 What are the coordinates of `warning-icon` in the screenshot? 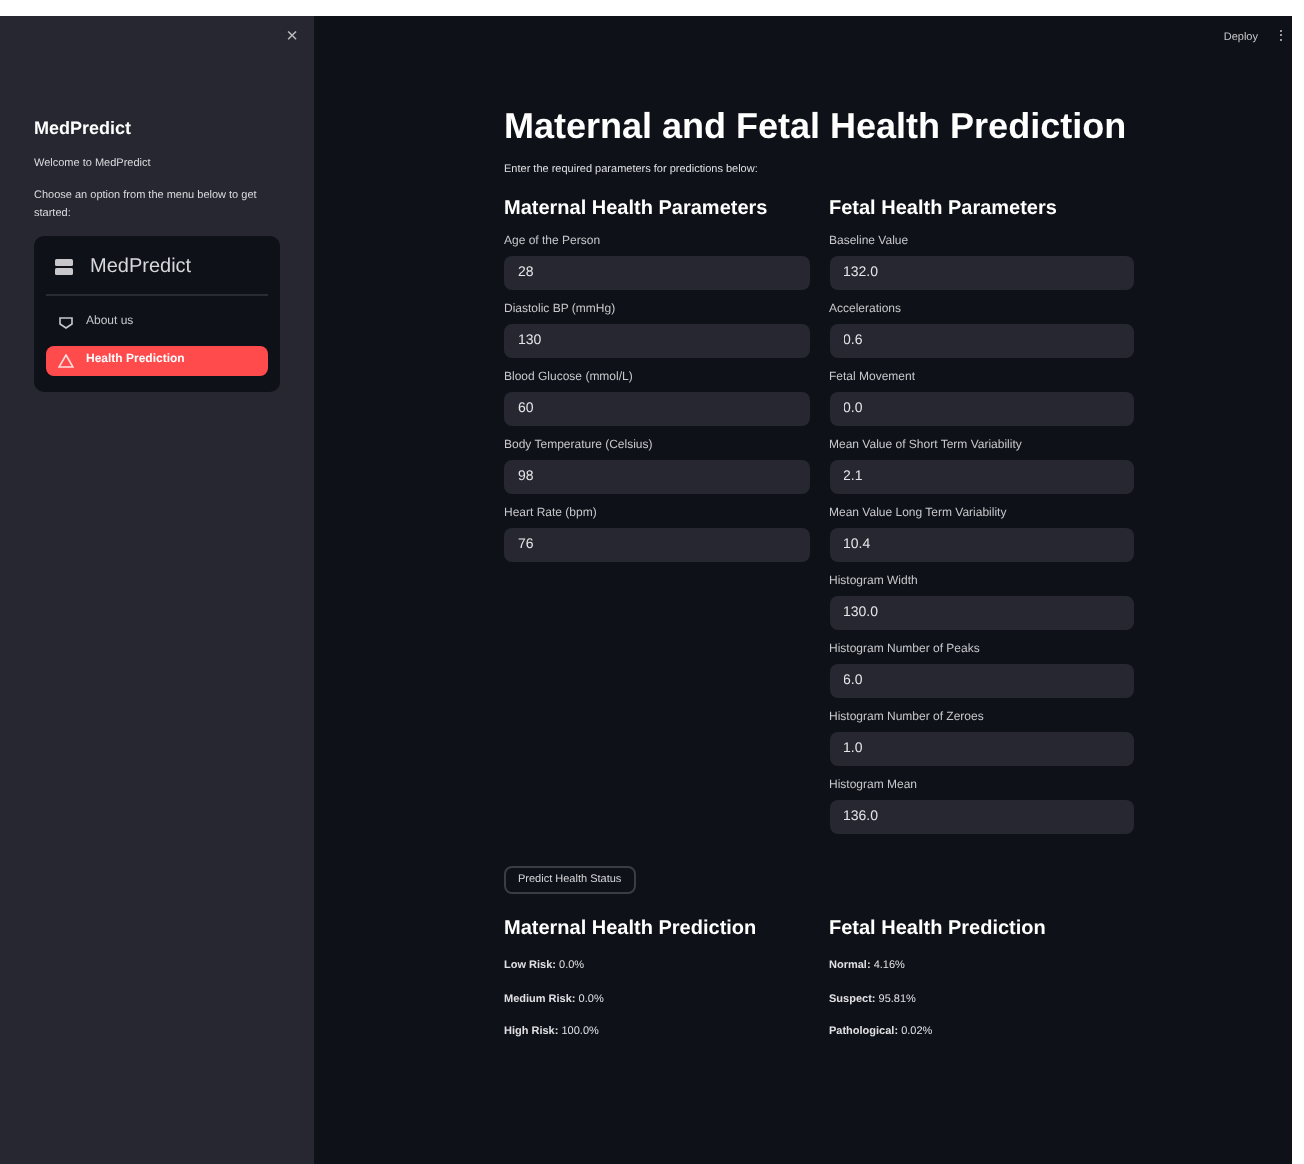 It's located at (66, 360).